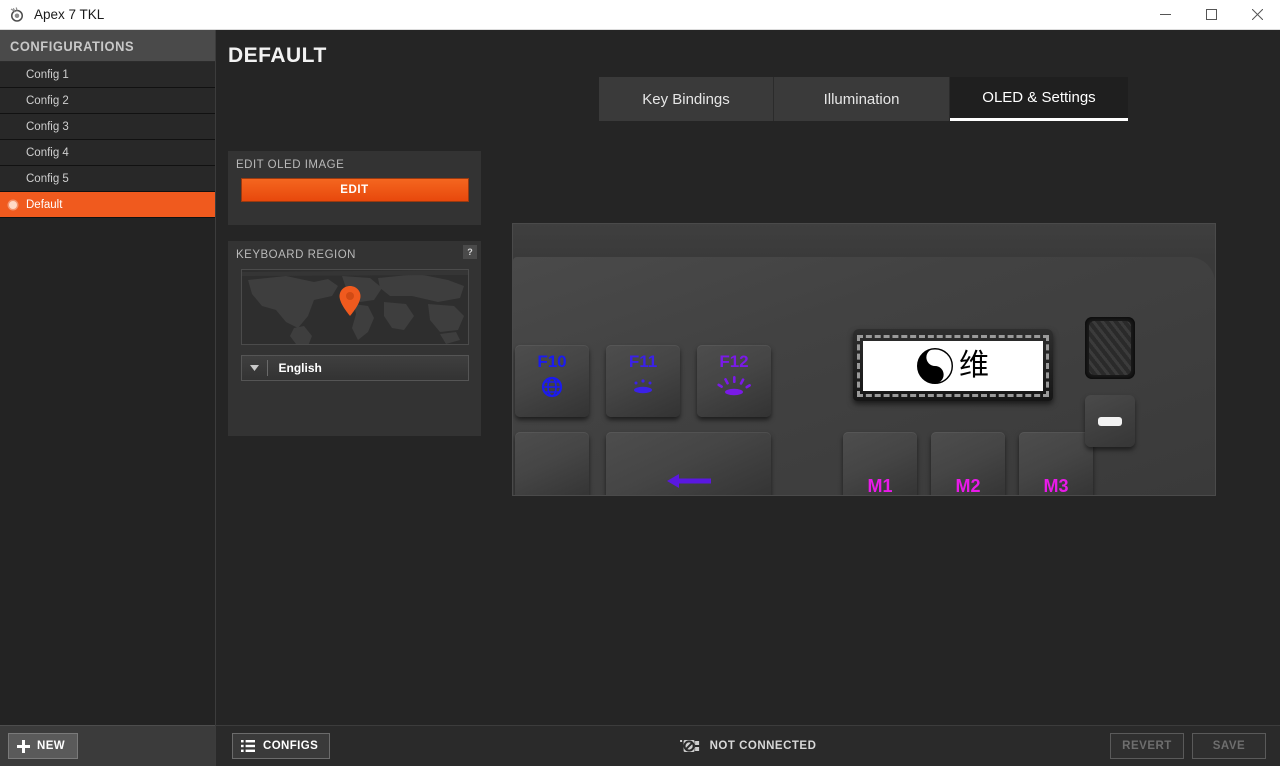 This screenshot has width=1280, height=766. I want to click on revert-button-label: REVERT, so click(1147, 746).